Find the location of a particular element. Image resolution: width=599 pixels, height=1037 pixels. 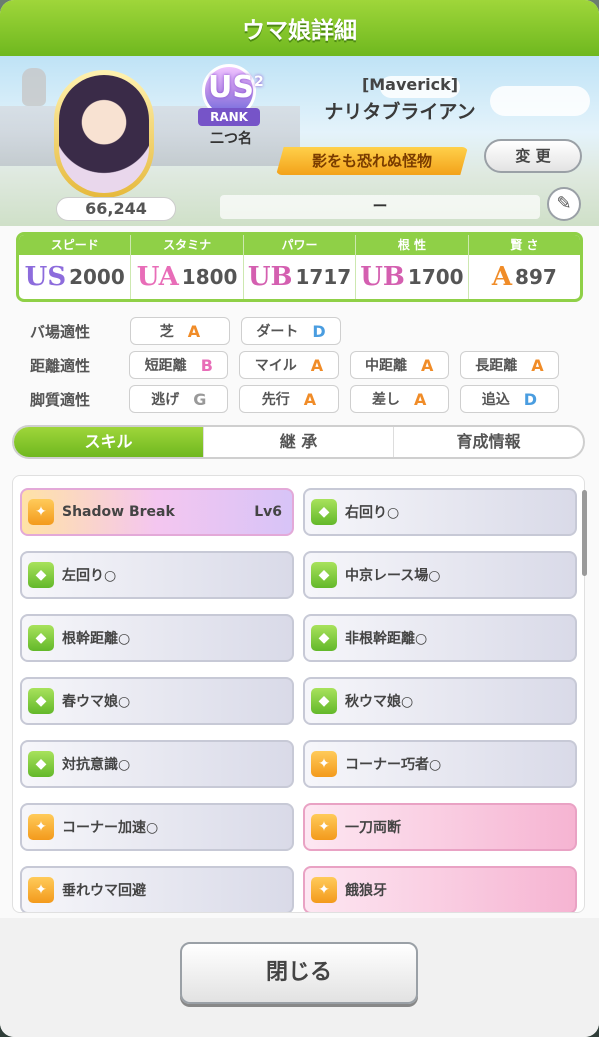

skill-card: ◆ 根幹距離○ is located at coordinates (157, 638).